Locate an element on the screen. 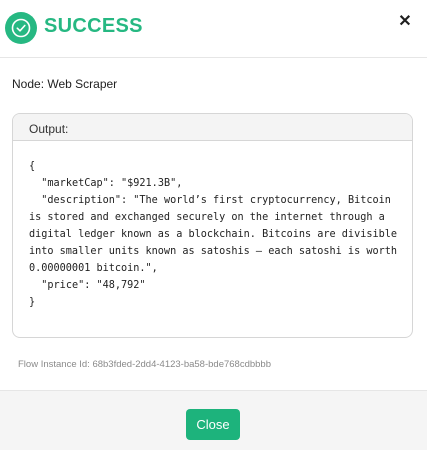 The image size is (427, 450). dialog-title: SUCCESS is located at coordinates (93, 26).